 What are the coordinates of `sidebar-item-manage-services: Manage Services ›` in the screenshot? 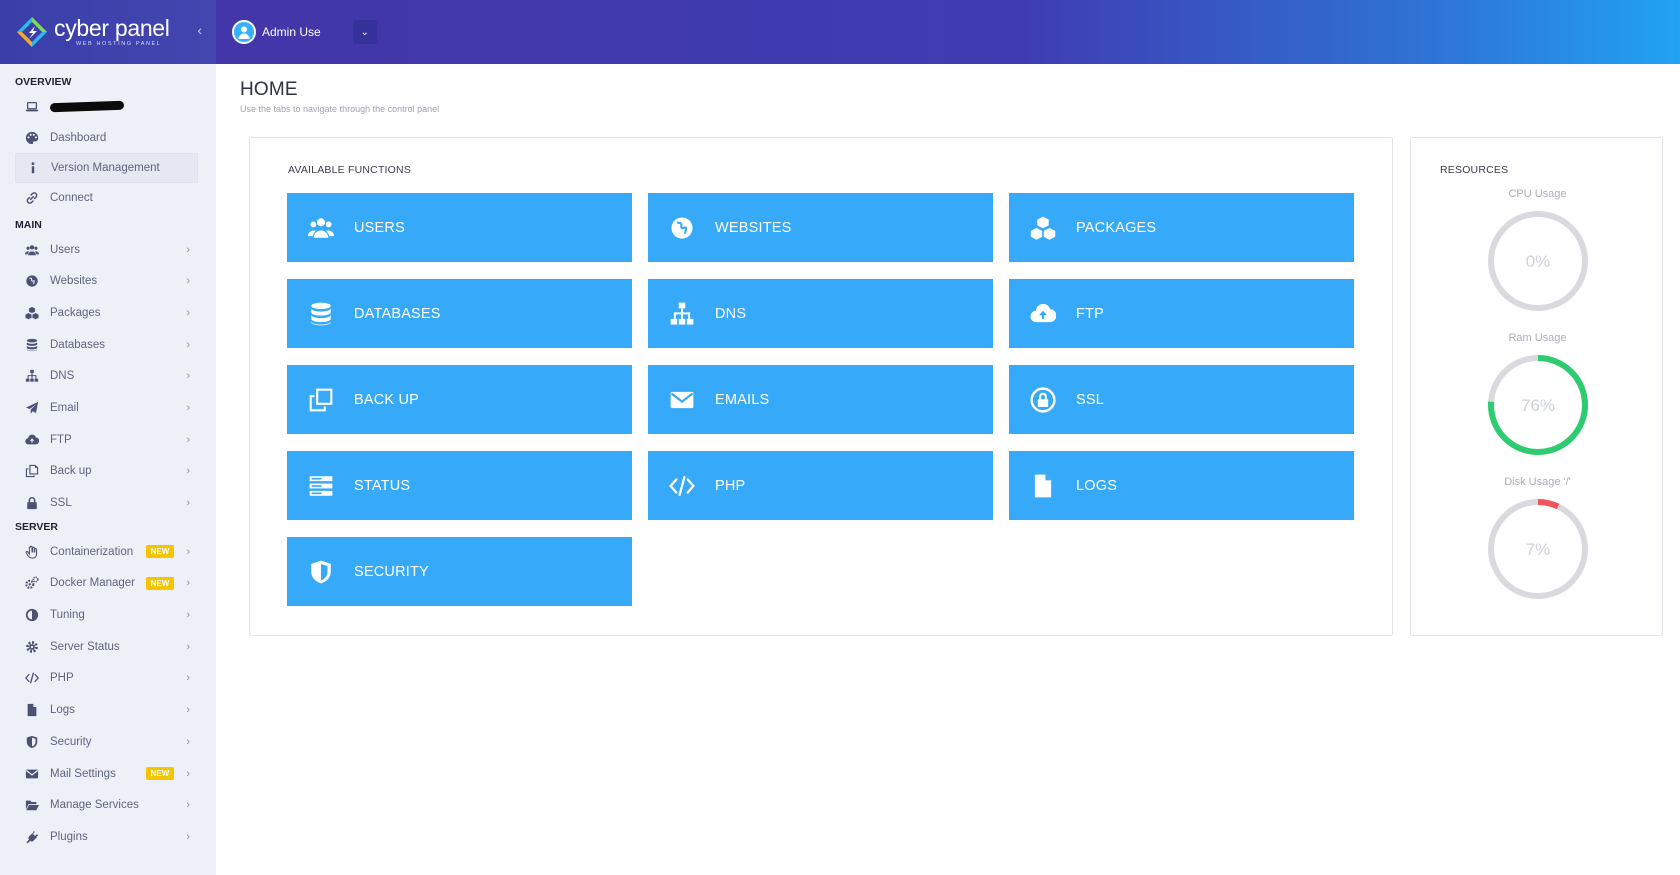 It's located at (108, 805).